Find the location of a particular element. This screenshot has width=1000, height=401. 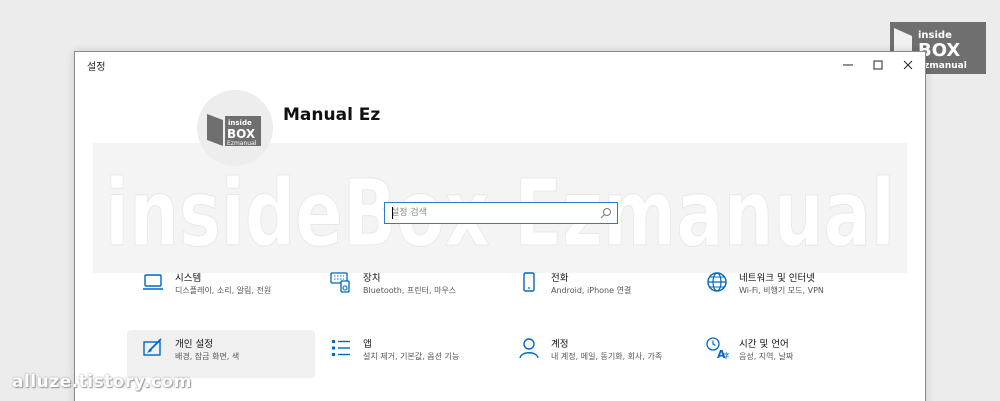

avatar-logo-box: BOX is located at coordinates (241, 134).